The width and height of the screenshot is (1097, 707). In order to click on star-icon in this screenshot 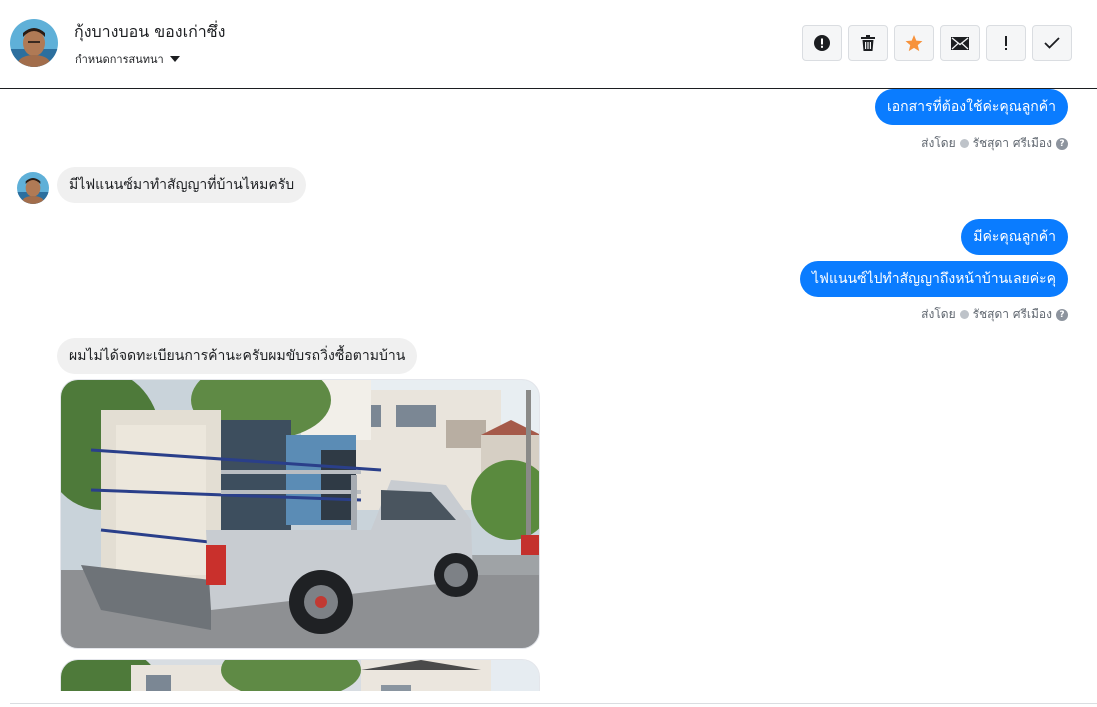, I will do `click(914, 42)`.